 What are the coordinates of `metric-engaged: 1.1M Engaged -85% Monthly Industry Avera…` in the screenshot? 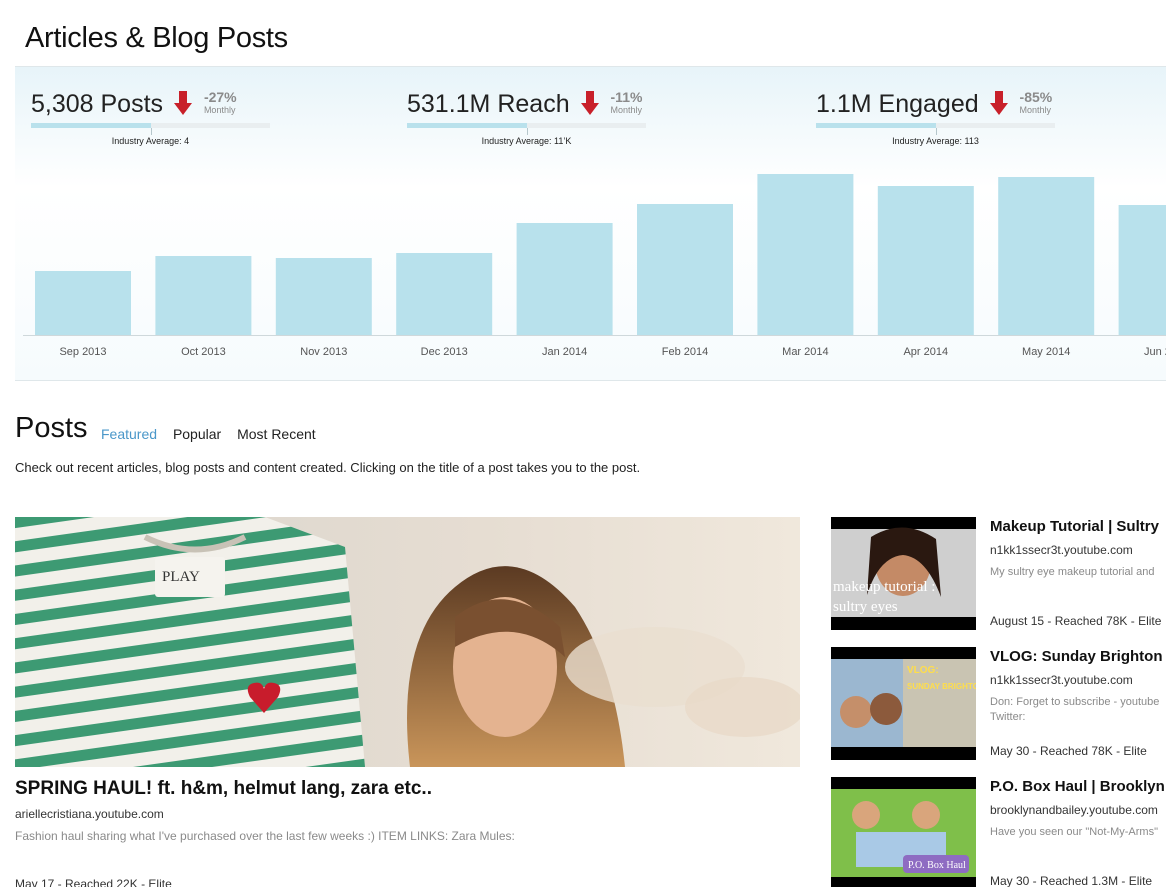 It's located at (935, 116).